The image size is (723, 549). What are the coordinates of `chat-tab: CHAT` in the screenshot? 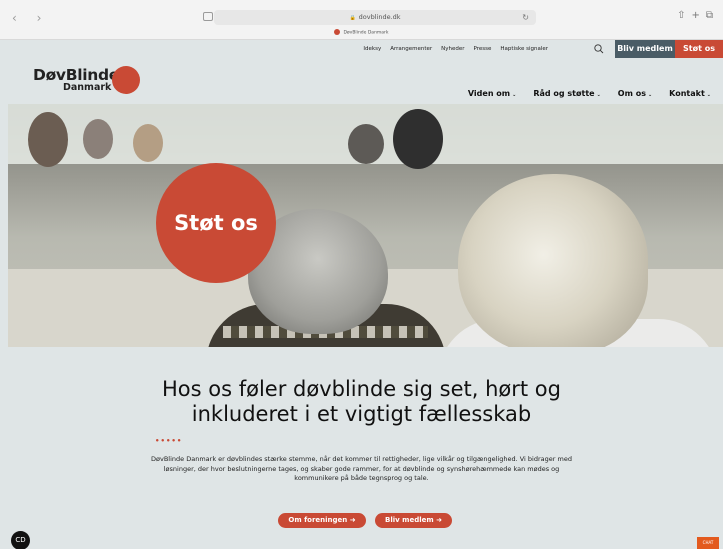 It's located at (708, 543).